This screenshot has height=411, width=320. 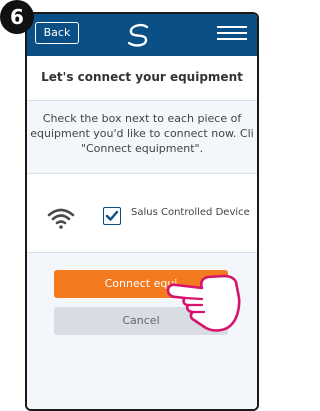 What do you see at coordinates (190, 212) in the screenshot?
I see `device-name: Salus Controlled Device` at bounding box center [190, 212].